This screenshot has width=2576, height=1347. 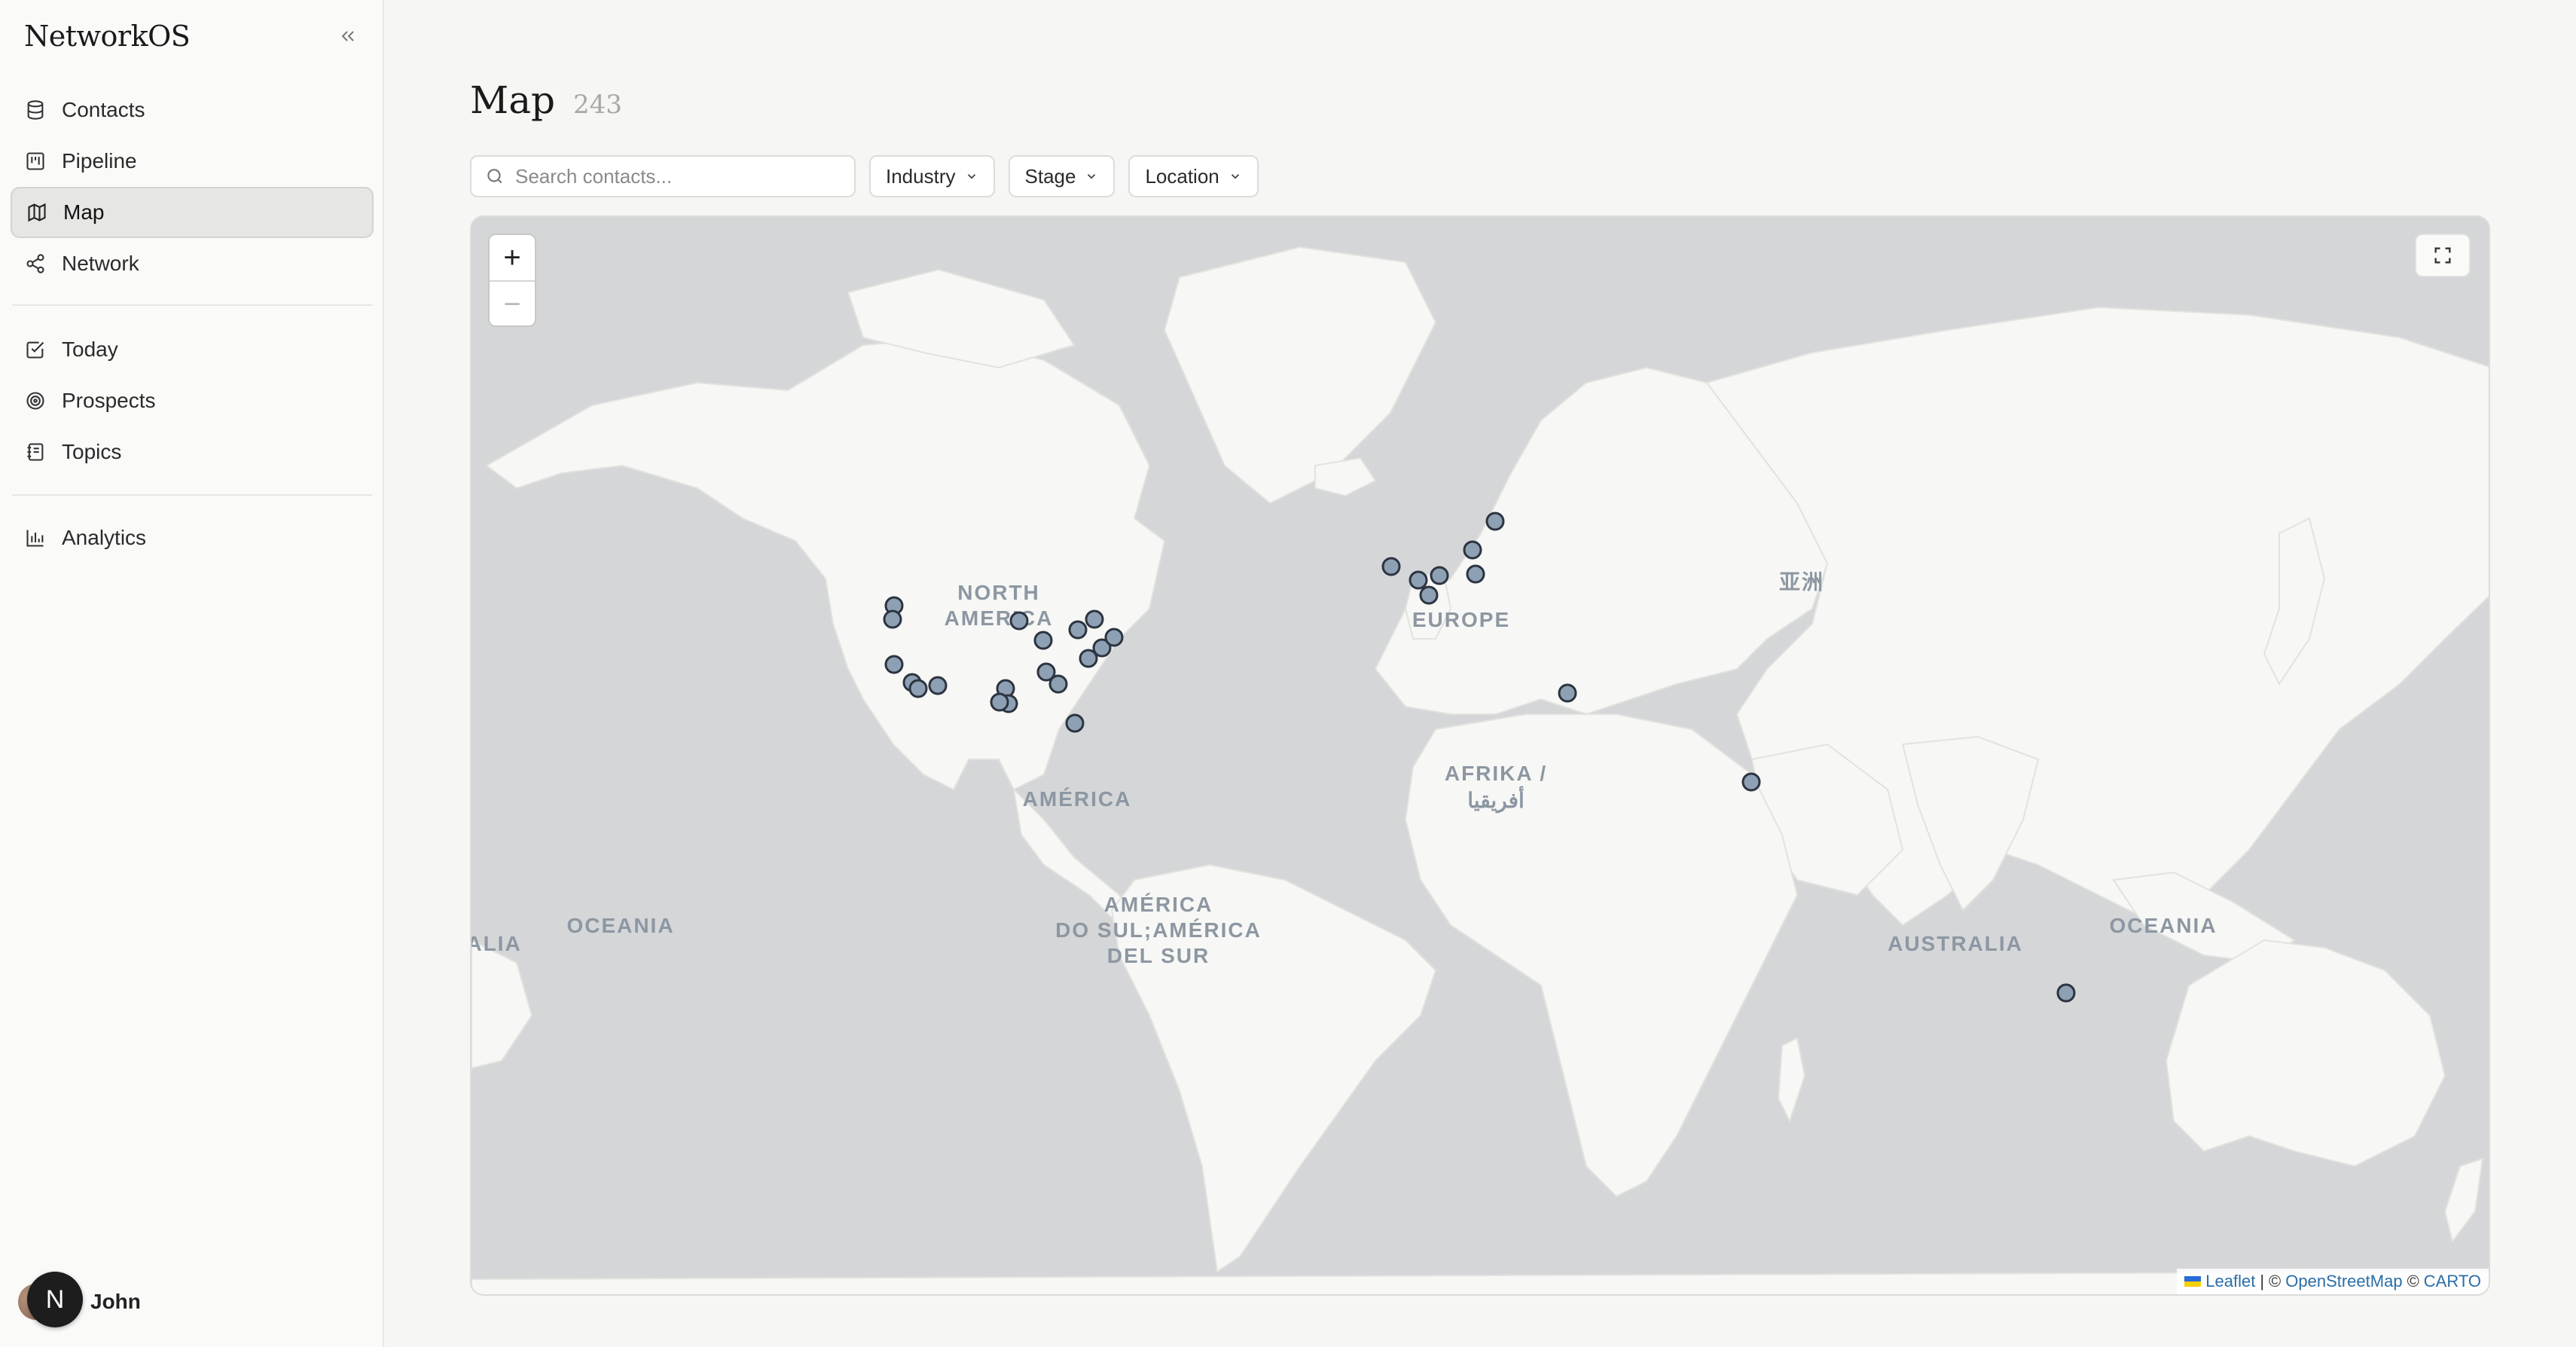 I want to click on label-asia: 亚洲, so click(x=1802, y=582).